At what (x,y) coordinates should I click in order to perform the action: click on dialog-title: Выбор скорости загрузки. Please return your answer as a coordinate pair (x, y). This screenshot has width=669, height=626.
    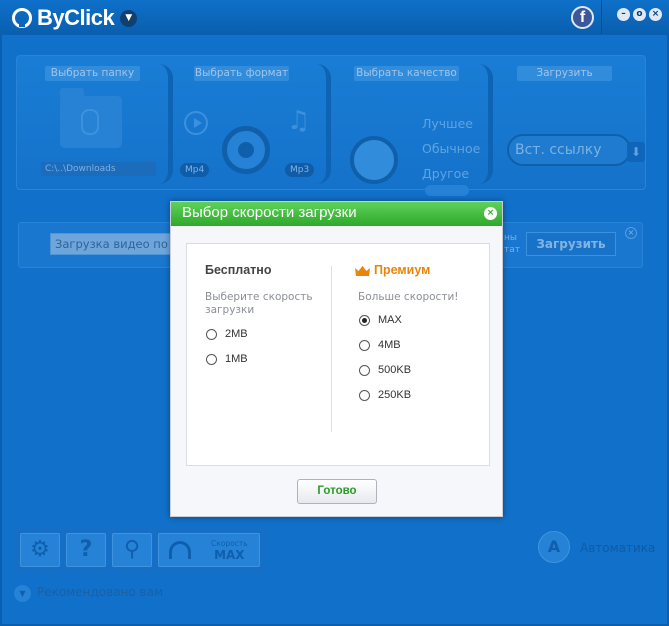
    Looking at the image, I should click on (269, 212).